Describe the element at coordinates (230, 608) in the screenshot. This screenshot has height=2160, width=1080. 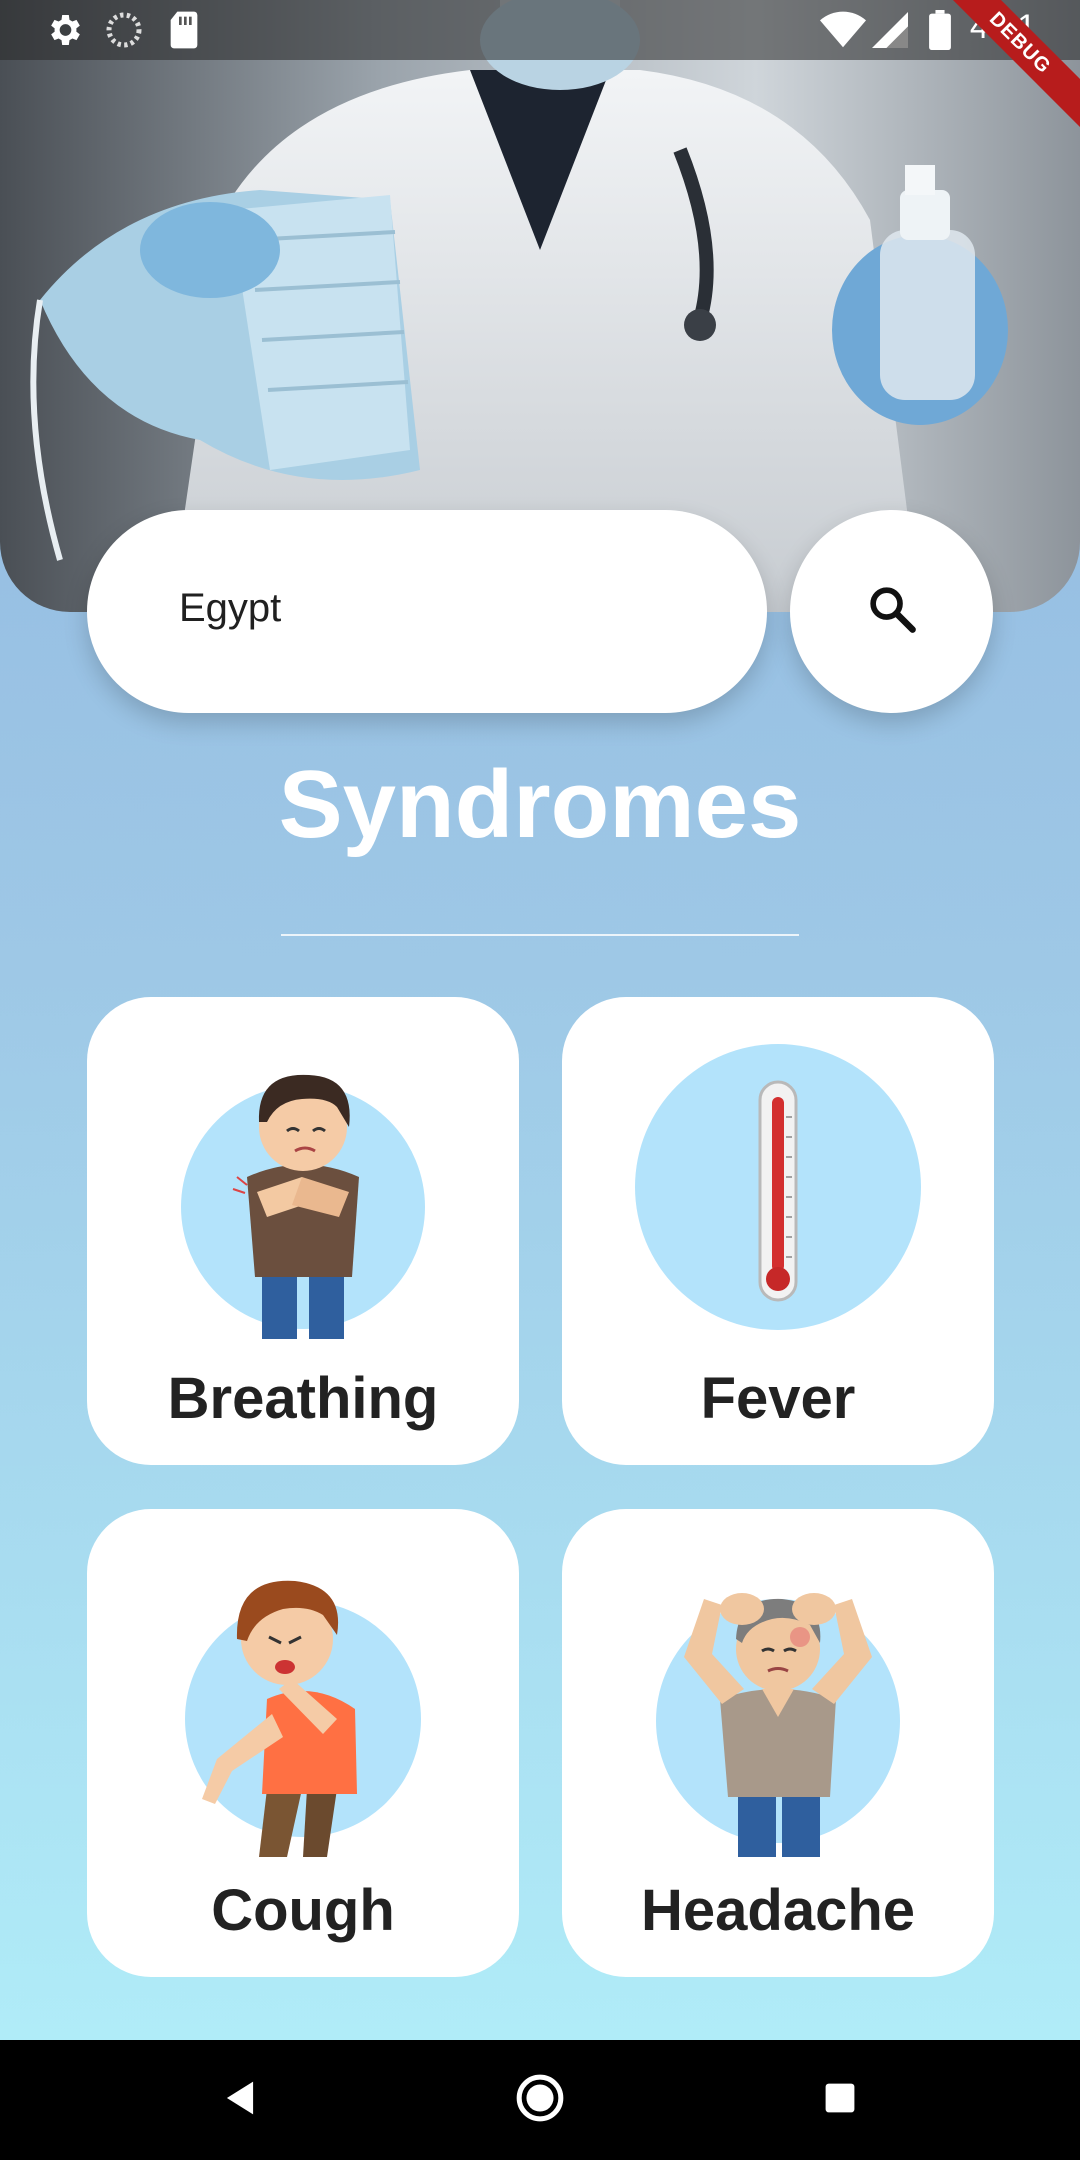
I see `search-input-value: Egypt` at that location.